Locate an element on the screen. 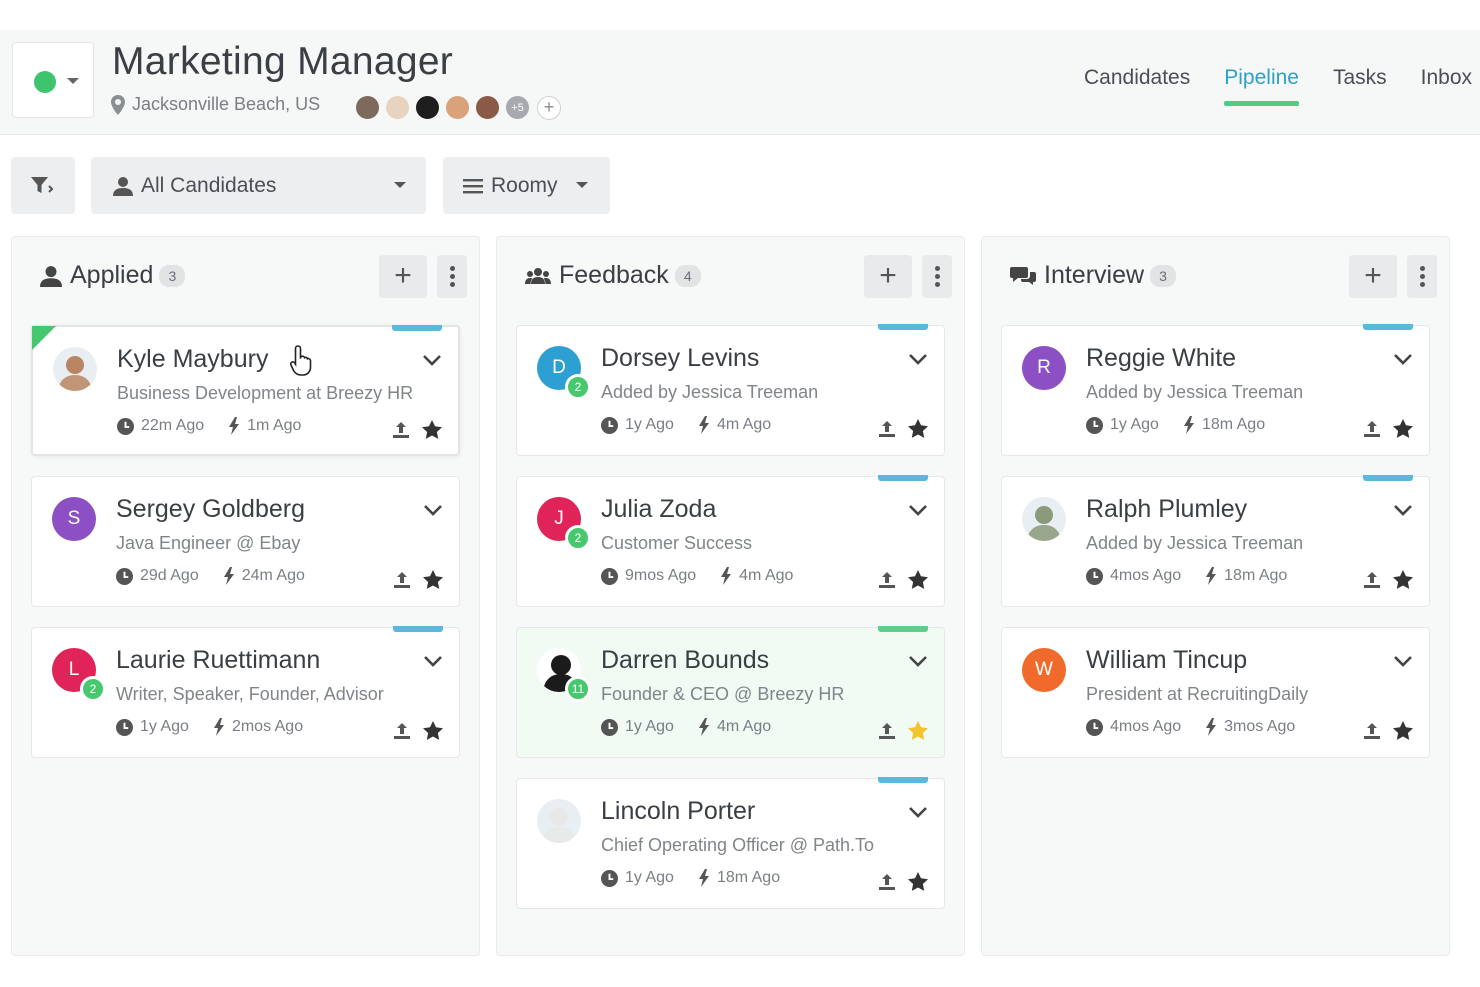 The width and height of the screenshot is (1480, 987). filter-button is located at coordinates (43, 185).